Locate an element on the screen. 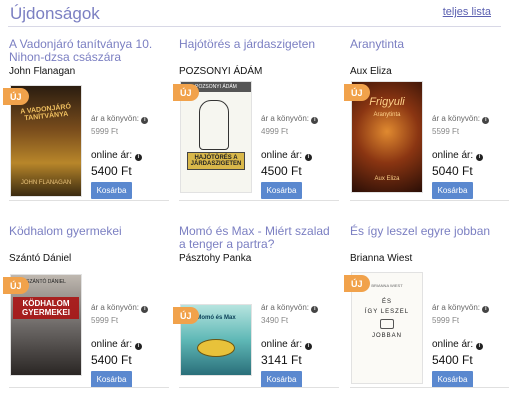 This screenshot has height=400, width=509. book-price: 5599 Ft is located at coordinates (446, 131).